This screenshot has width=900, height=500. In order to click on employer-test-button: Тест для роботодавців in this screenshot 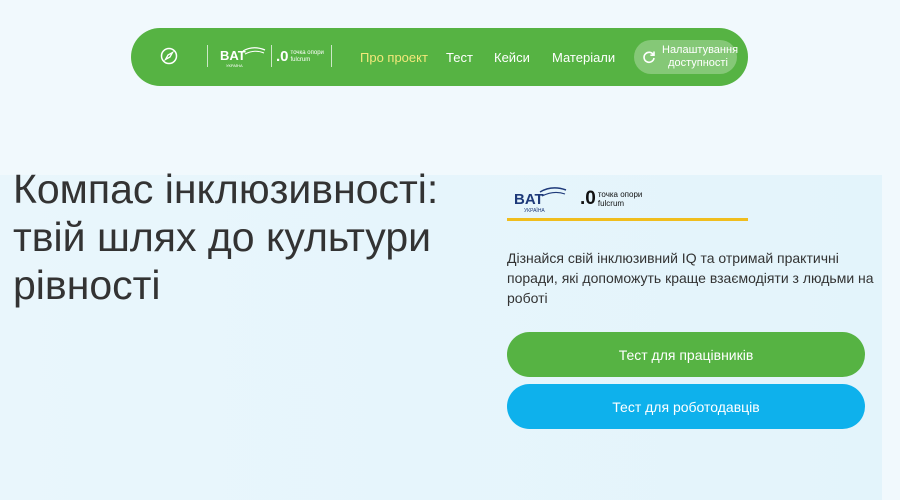, I will do `click(686, 406)`.